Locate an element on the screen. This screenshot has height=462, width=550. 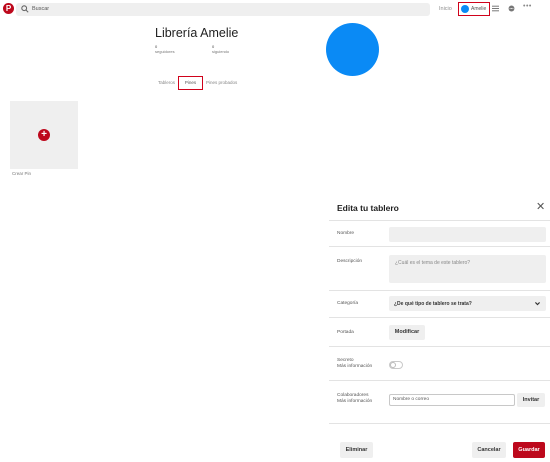
close-icon: ✕ is located at coordinates (540, 207).